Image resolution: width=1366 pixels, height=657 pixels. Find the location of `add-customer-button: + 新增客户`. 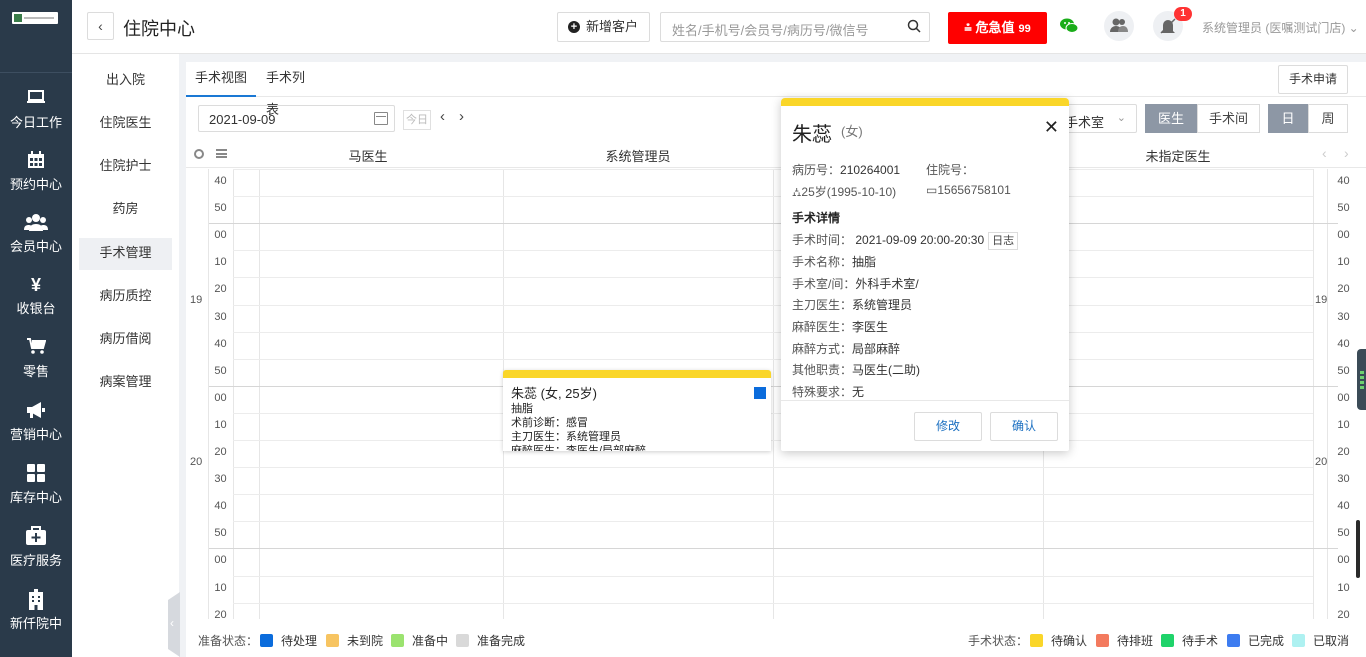

add-customer-button: + 新增客户 is located at coordinates (603, 27).